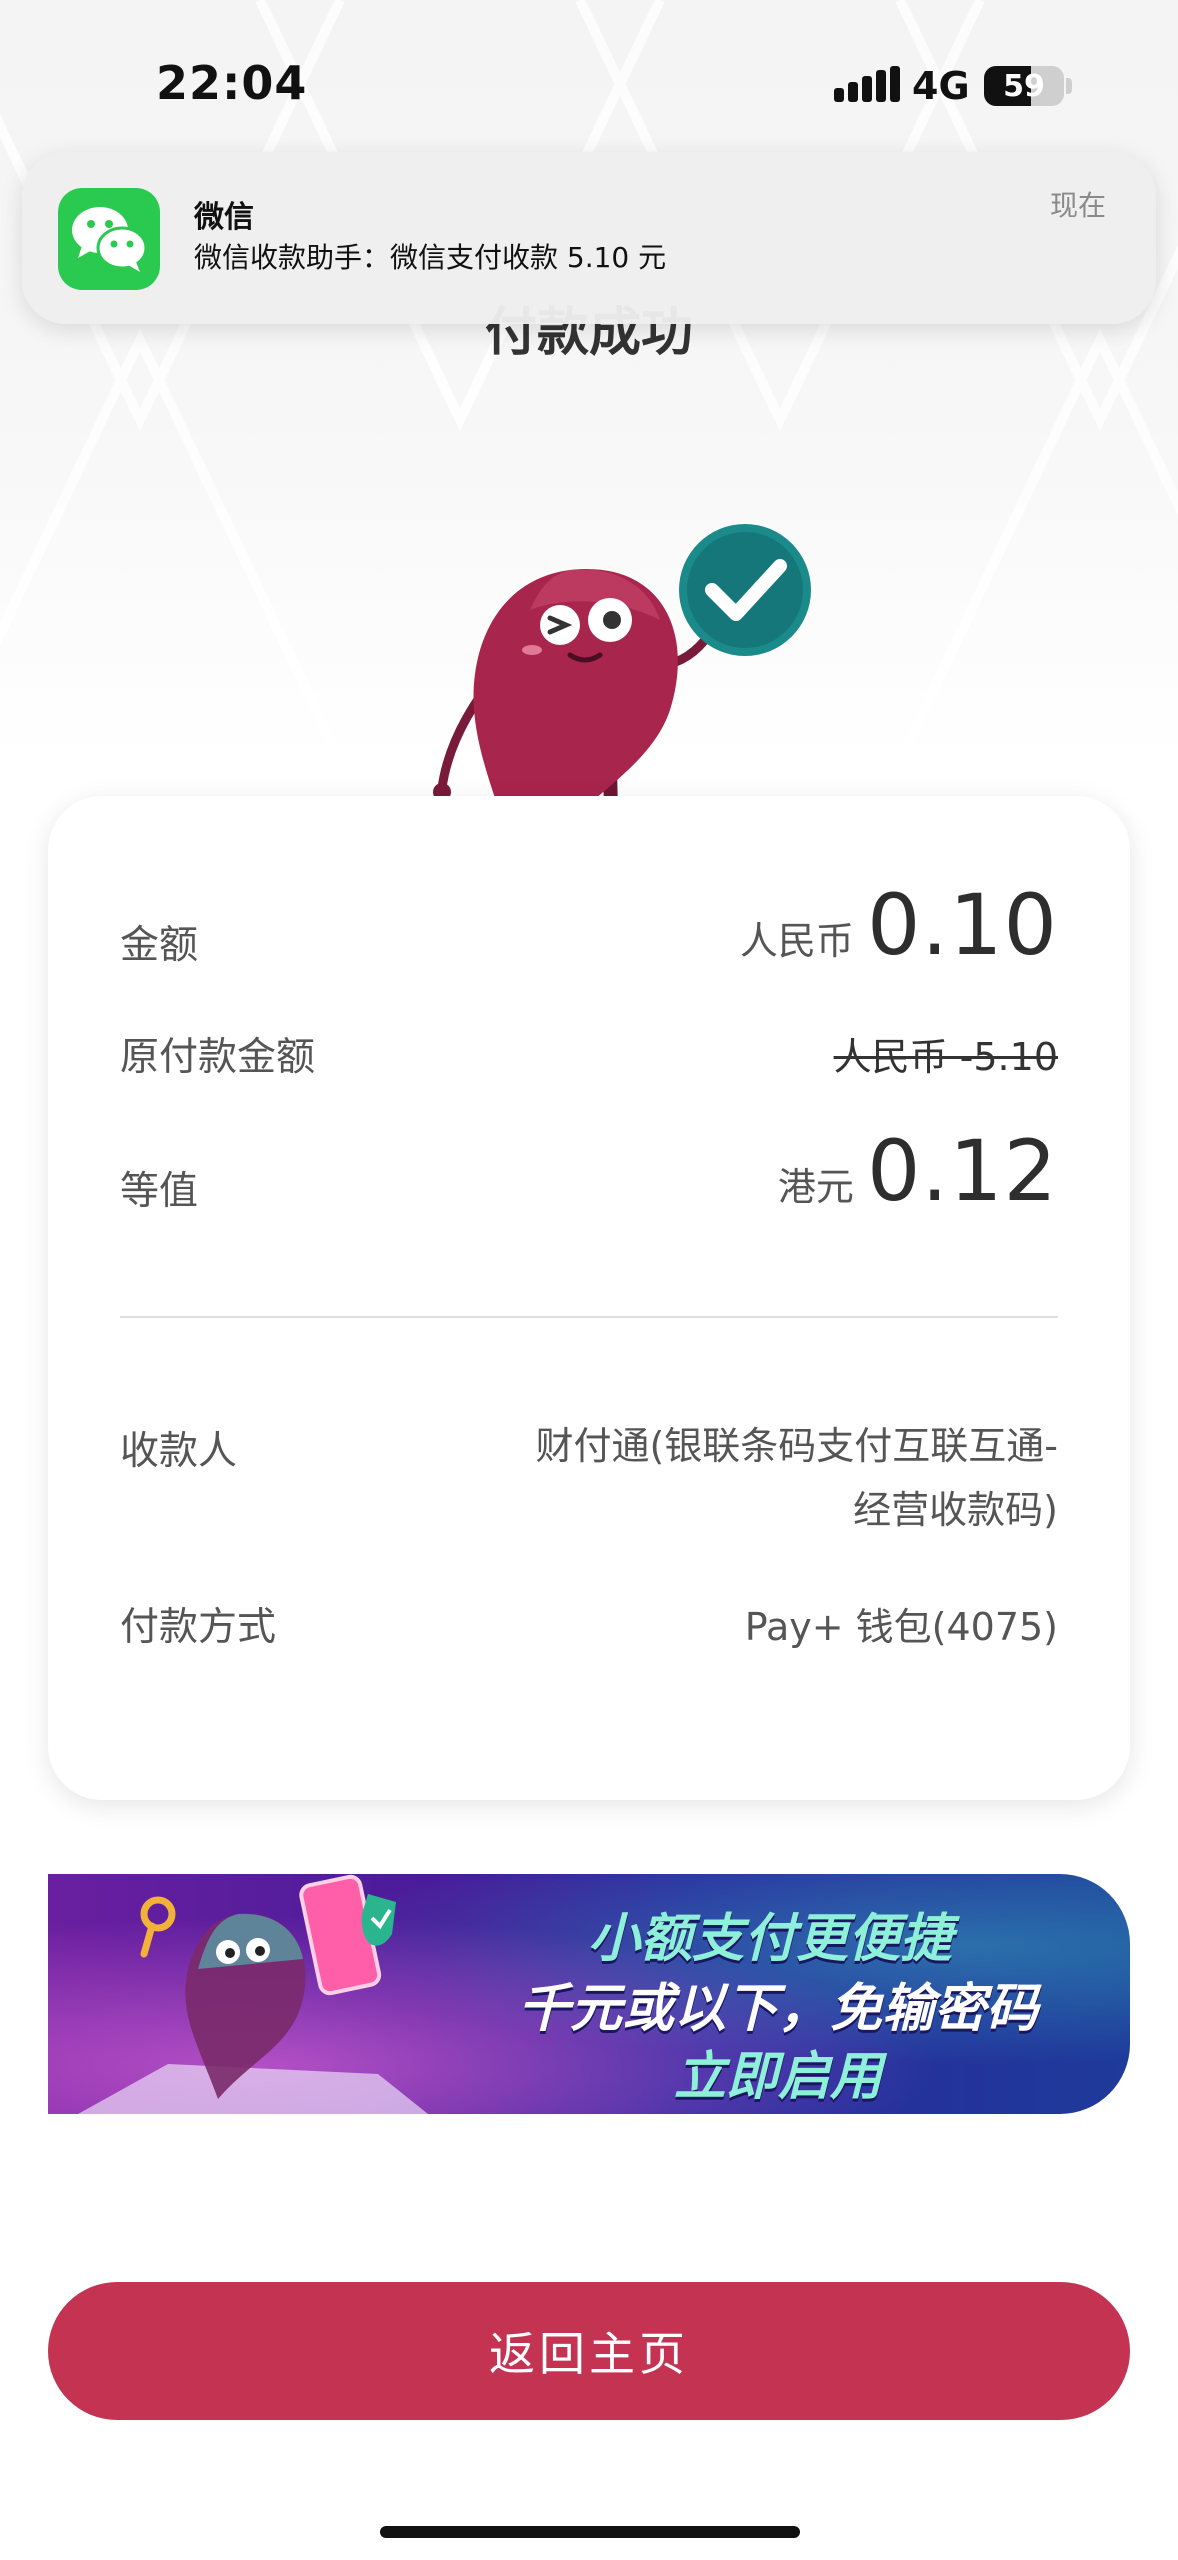 The width and height of the screenshot is (1178, 2560). I want to click on card-divider, so click(589, 1317).